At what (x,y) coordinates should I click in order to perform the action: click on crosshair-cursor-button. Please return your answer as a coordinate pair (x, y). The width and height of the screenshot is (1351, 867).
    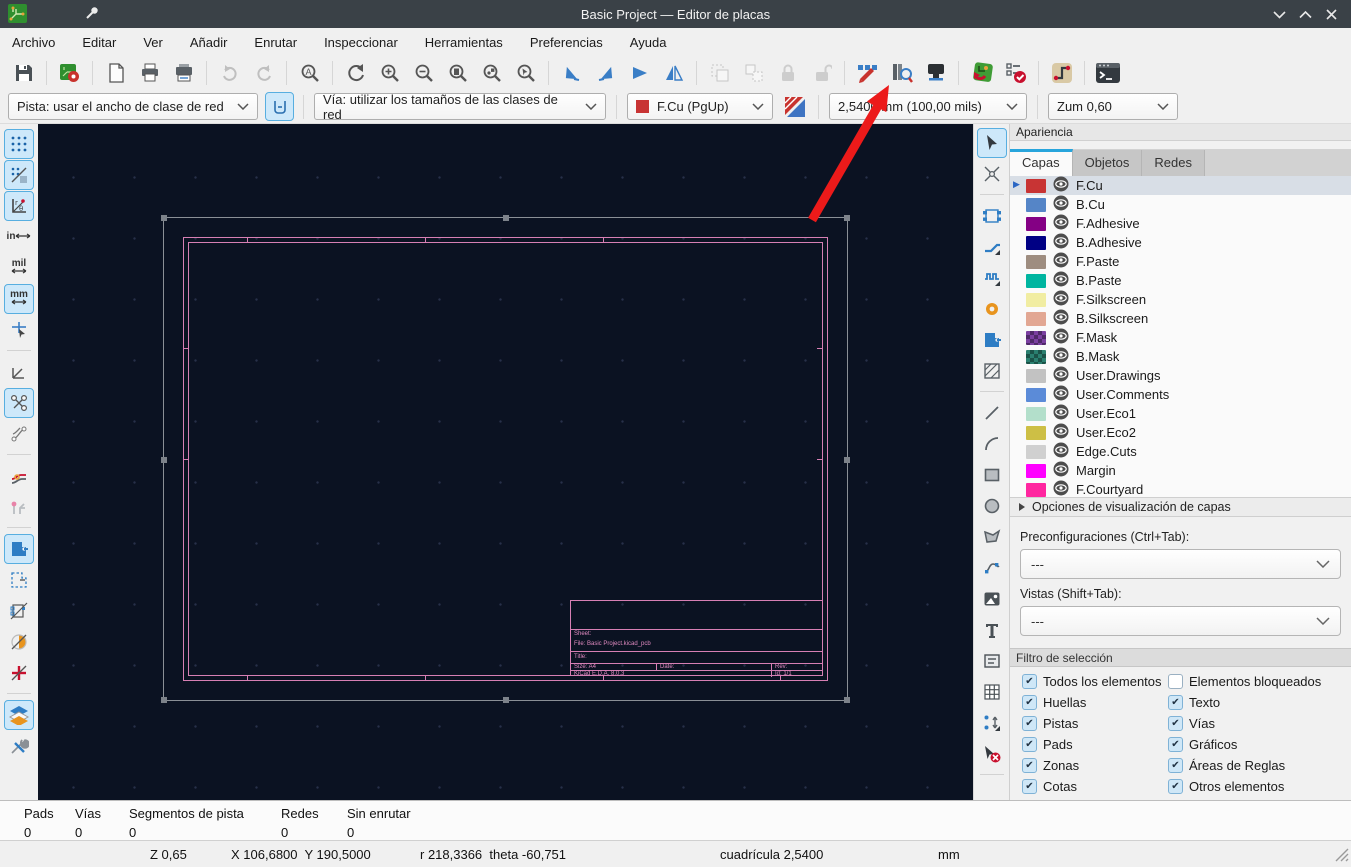
    Looking at the image, I should click on (19, 330).